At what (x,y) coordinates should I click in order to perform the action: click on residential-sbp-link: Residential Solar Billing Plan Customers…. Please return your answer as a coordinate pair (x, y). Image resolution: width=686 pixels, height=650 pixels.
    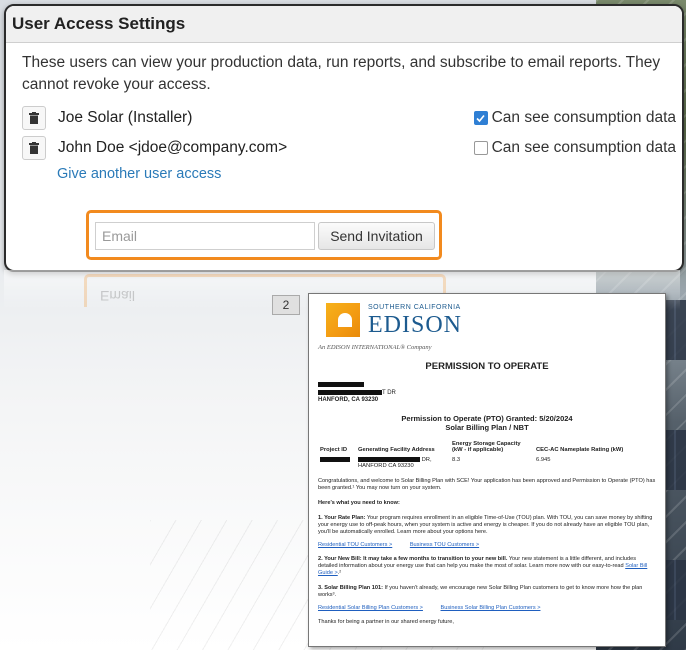
    Looking at the image, I should click on (370, 608).